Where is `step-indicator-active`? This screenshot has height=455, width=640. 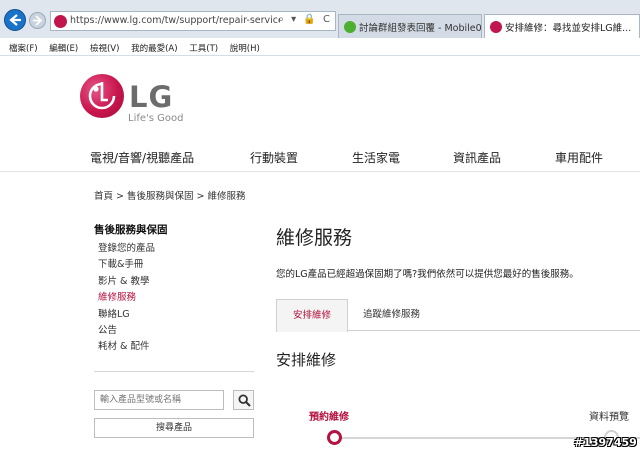 step-indicator-active is located at coordinates (334, 437).